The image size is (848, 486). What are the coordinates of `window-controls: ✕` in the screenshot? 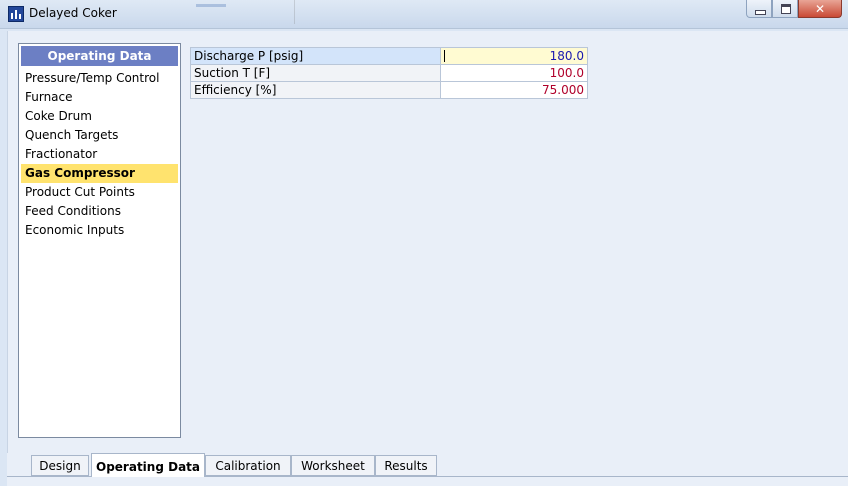 It's located at (794, 10).